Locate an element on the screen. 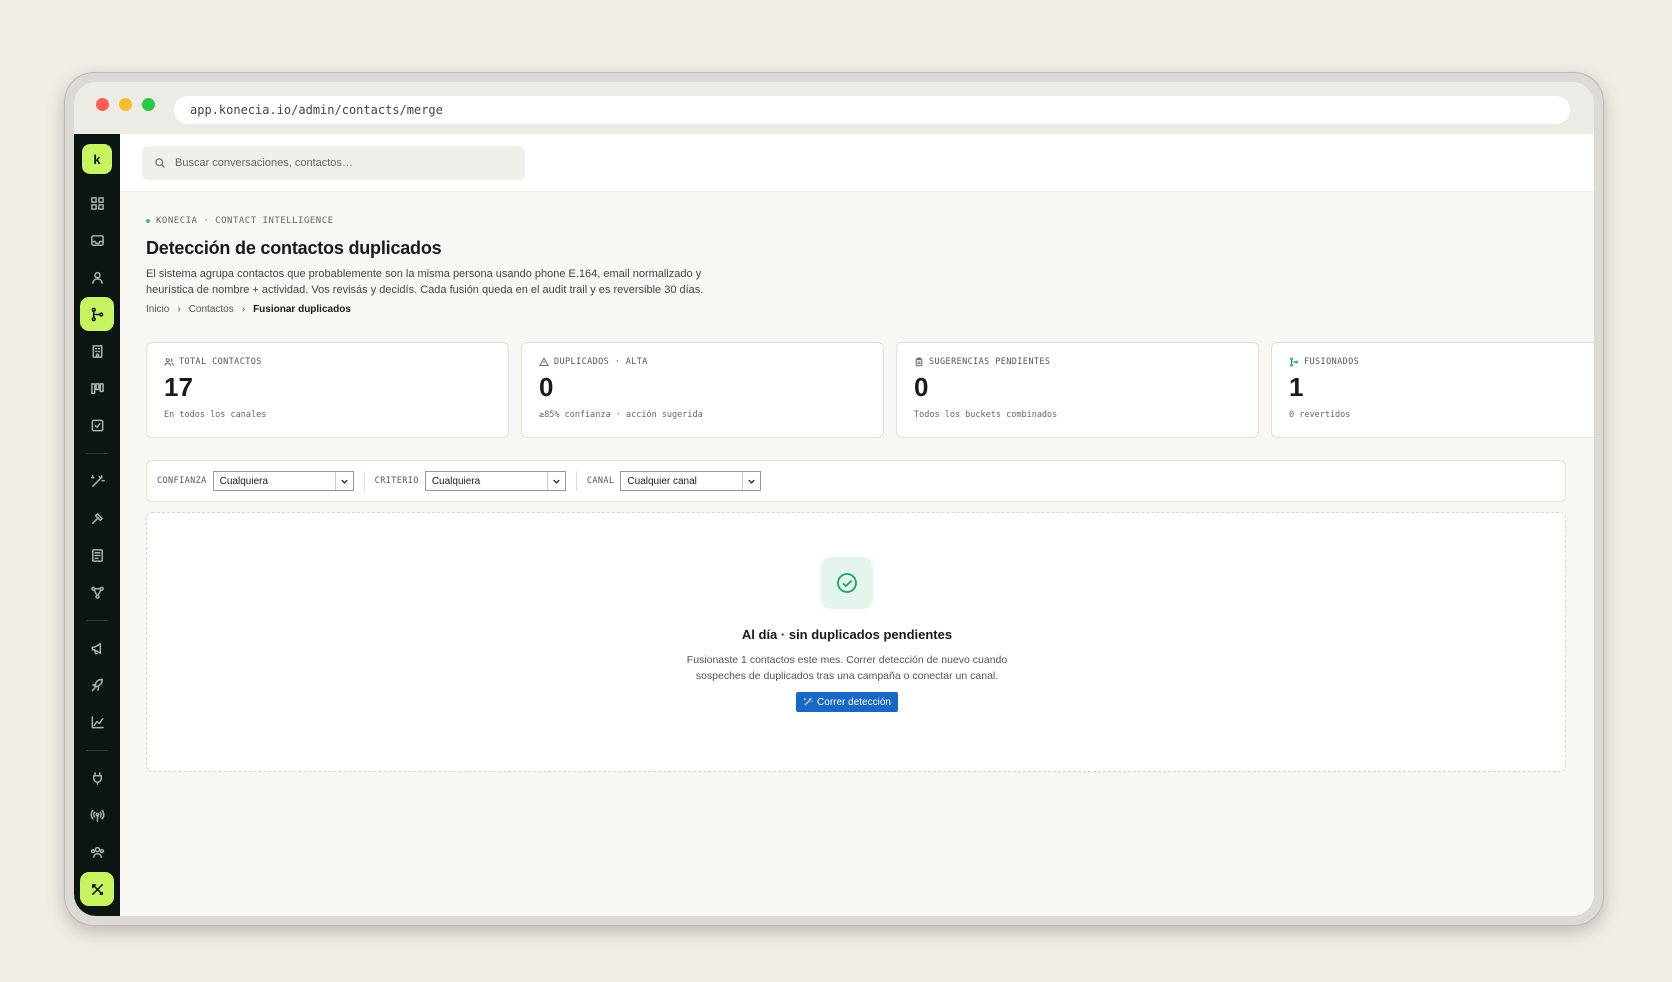 This screenshot has height=982, width=1672. megaphone-icon is located at coordinates (97, 648).